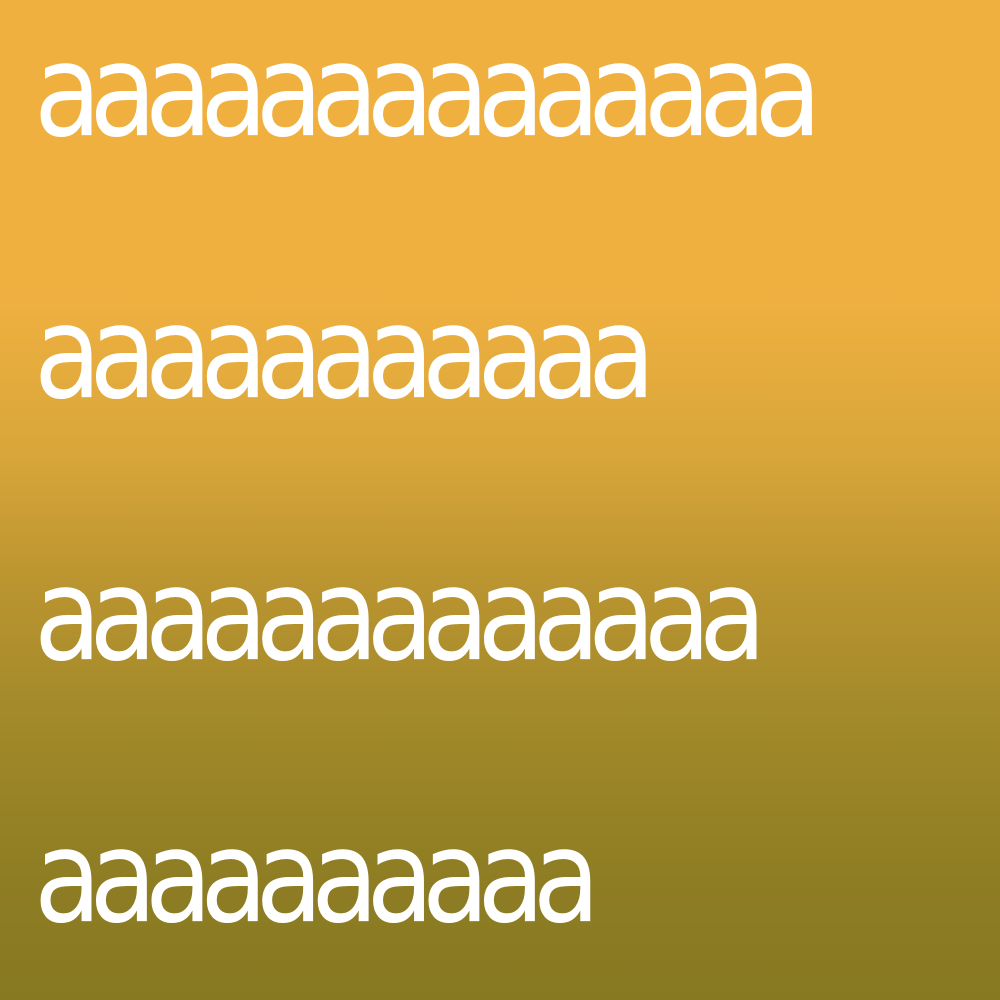 This screenshot has height=1000, width=1000. Describe the element at coordinates (428, 91) in the screenshot. I see `text-line-1: aaaaaaaaaaaaaa` at that location.